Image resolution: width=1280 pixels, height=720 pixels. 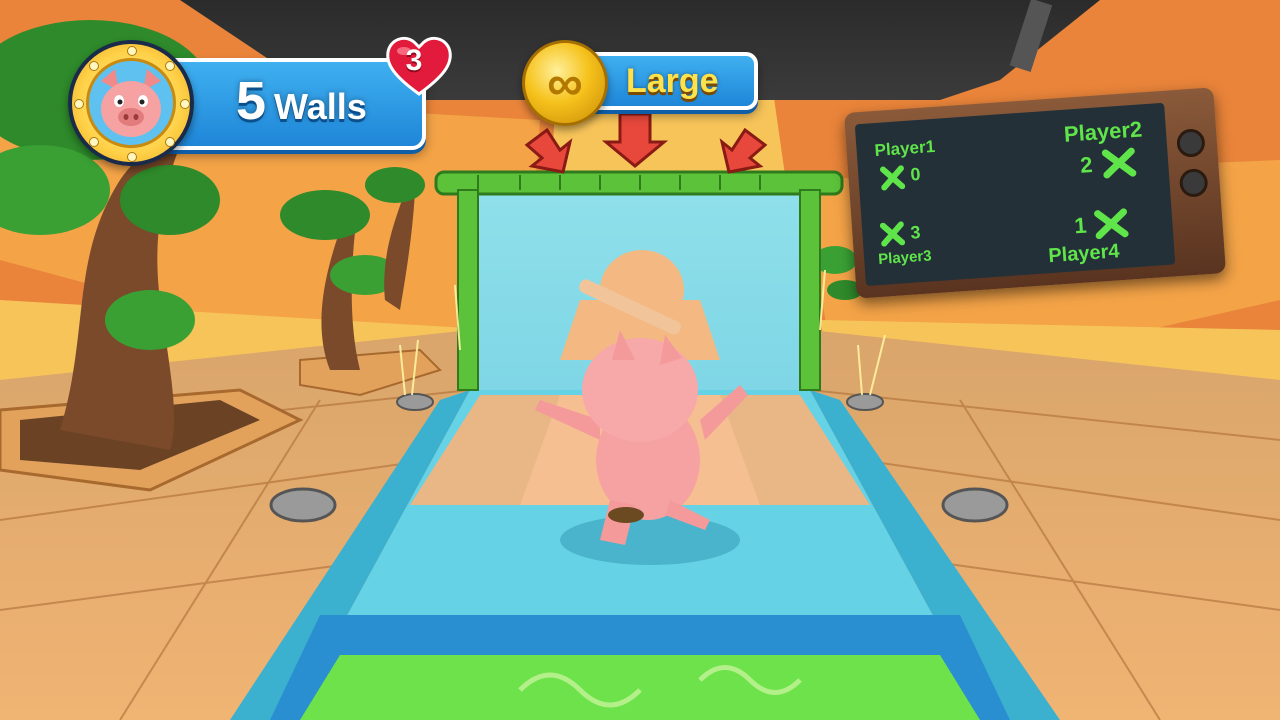 I want to click on walls-label: Walls, so click(x=320, y=106).